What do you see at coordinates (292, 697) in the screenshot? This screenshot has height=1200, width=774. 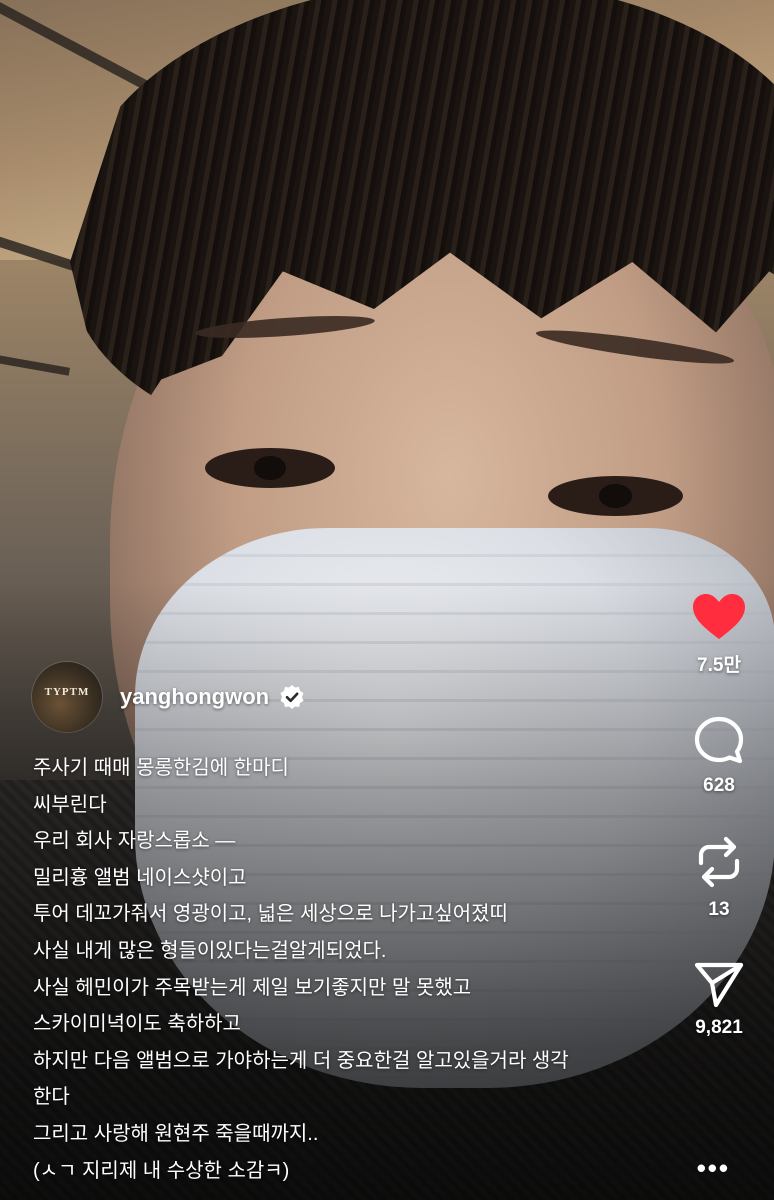 I see `verified-badge-icon` at bounding box center [292, 697].